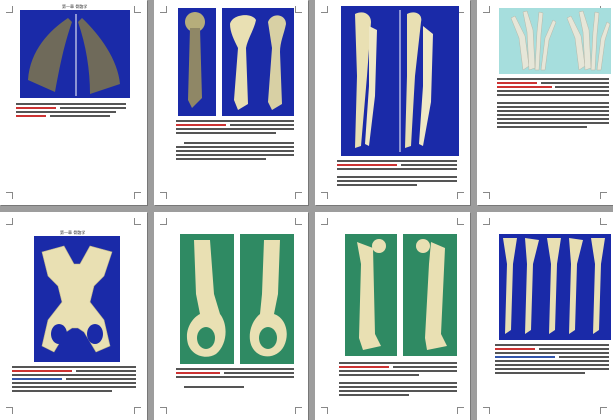 The height and width of the screenshot is (420, 613). I want to click on page-5: 第一章 骨骼学, so click(73, 316).